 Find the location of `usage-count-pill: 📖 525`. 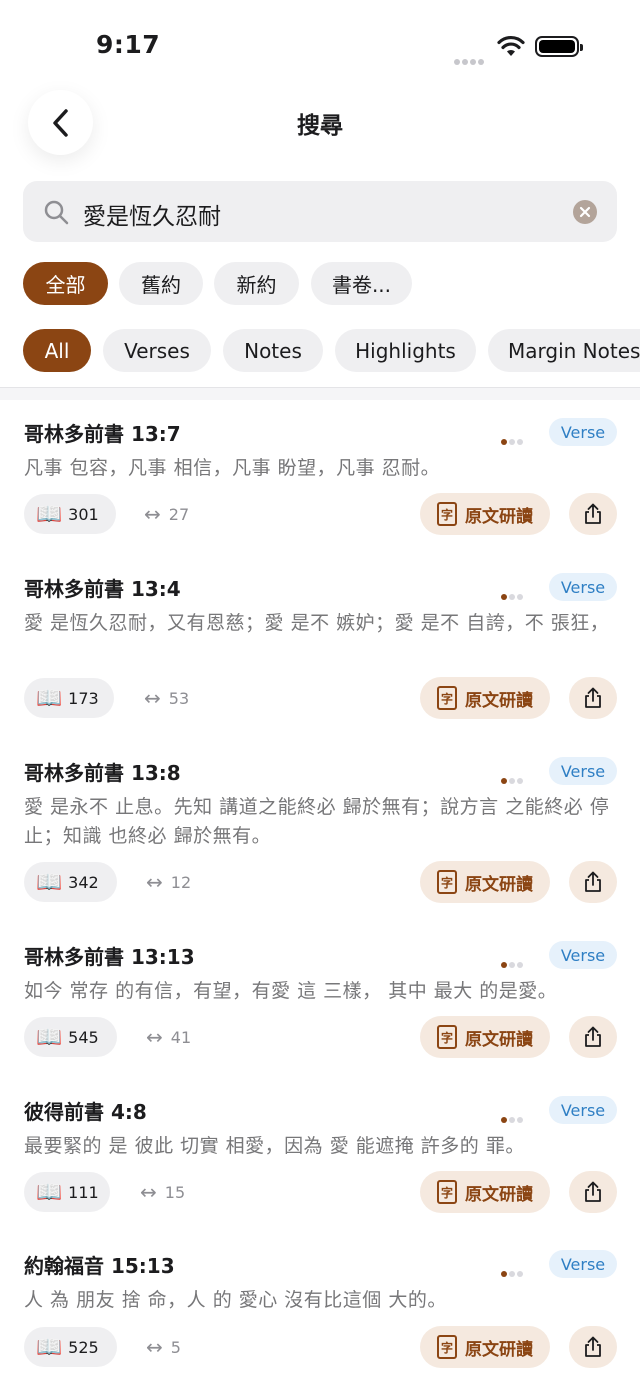

usage-count-pill: 📖 525 is located at coordinates (70, 1347).